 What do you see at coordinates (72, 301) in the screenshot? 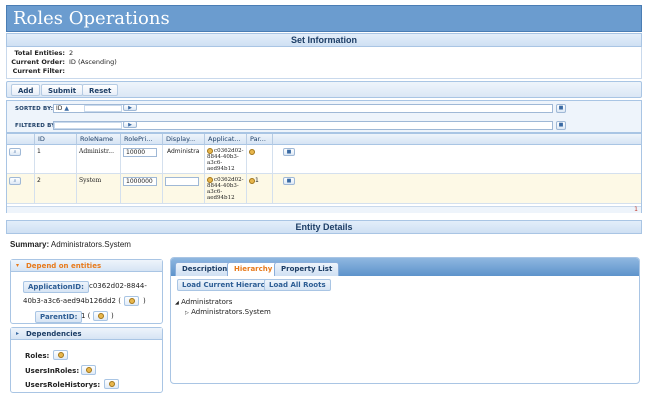
I see `applicationid-value-line2: 40b3-a3c6-aed94b126dd2 (` at bounding box center [72, 301].